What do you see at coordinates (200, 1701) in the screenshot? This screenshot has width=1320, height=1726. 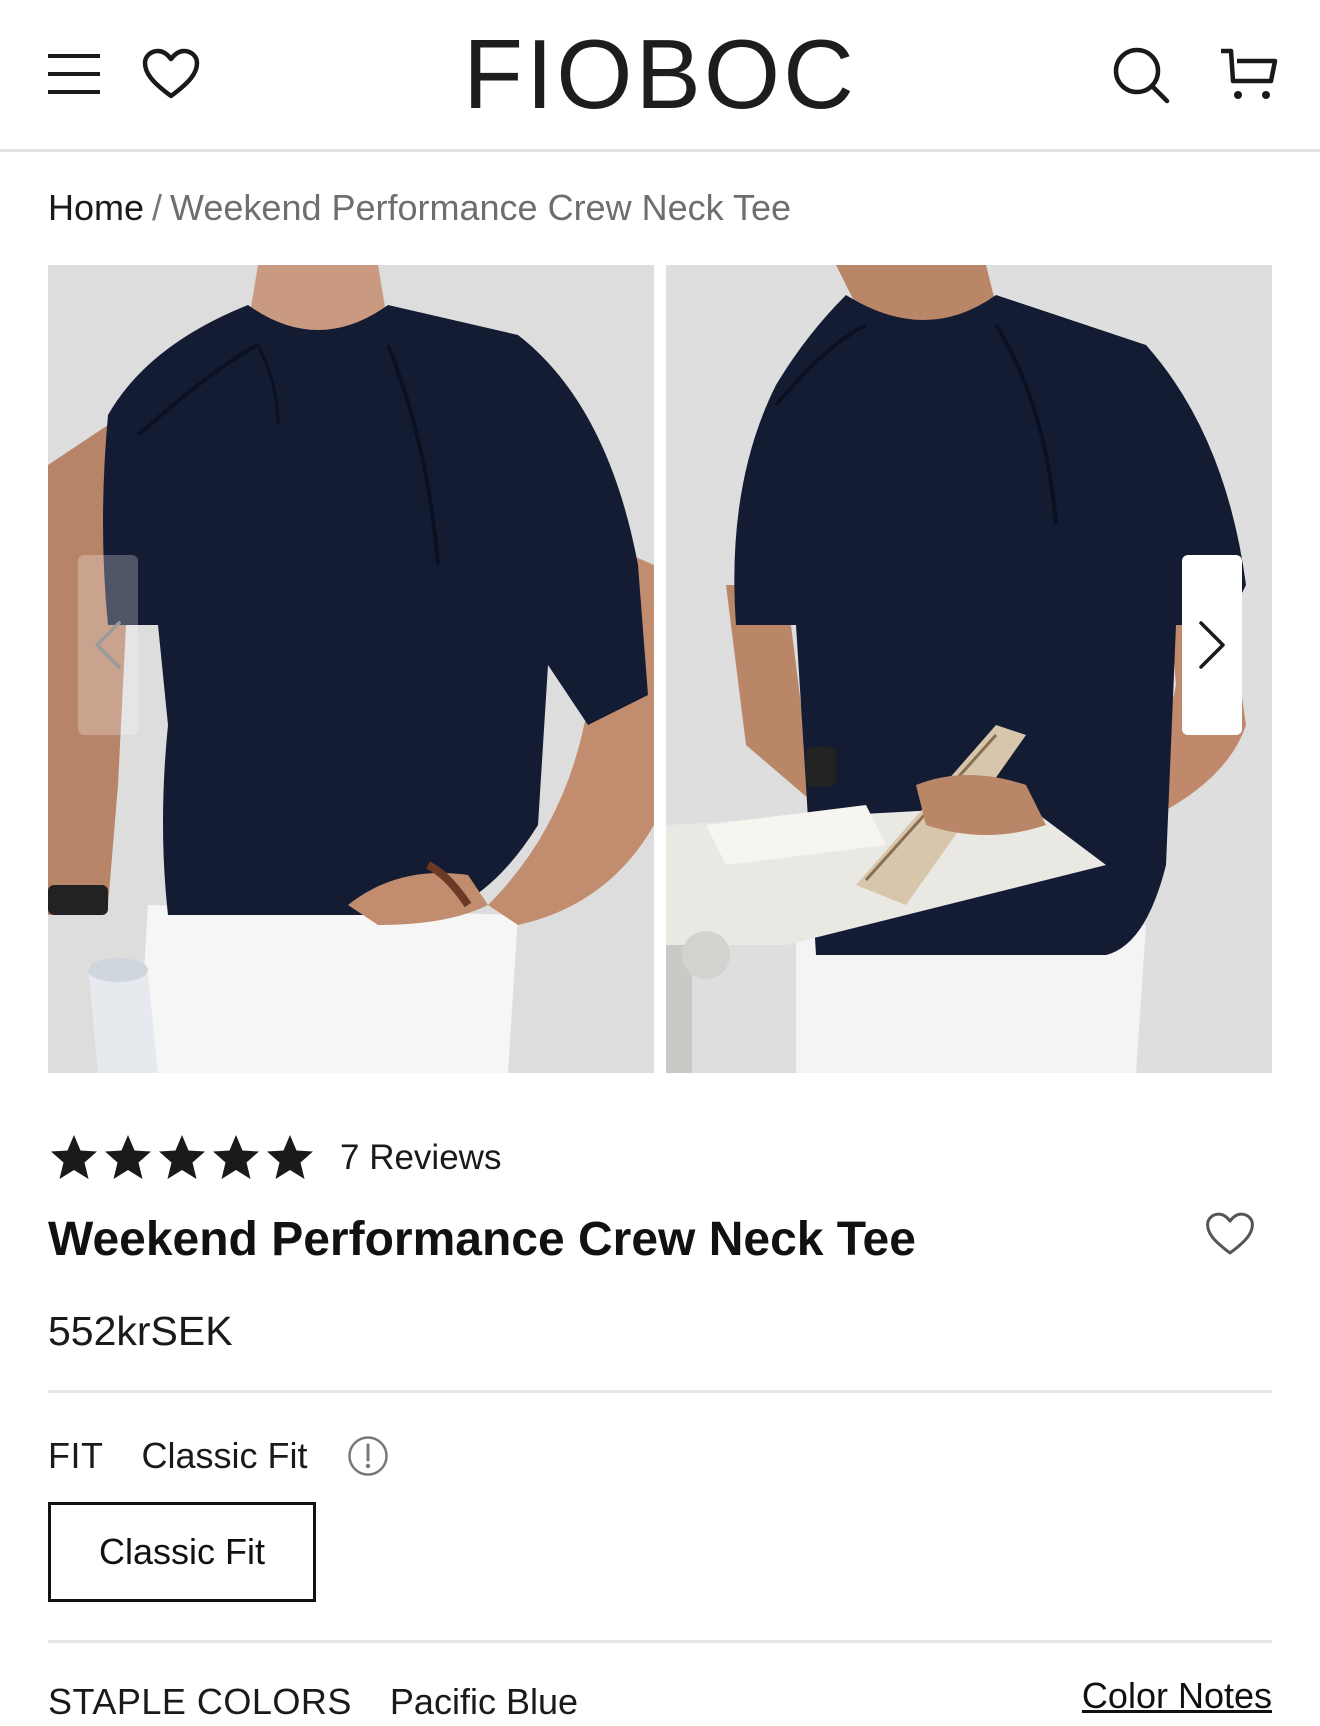 I see `color-label: STAPLE COLORS` at bounding box center [200, 1701].